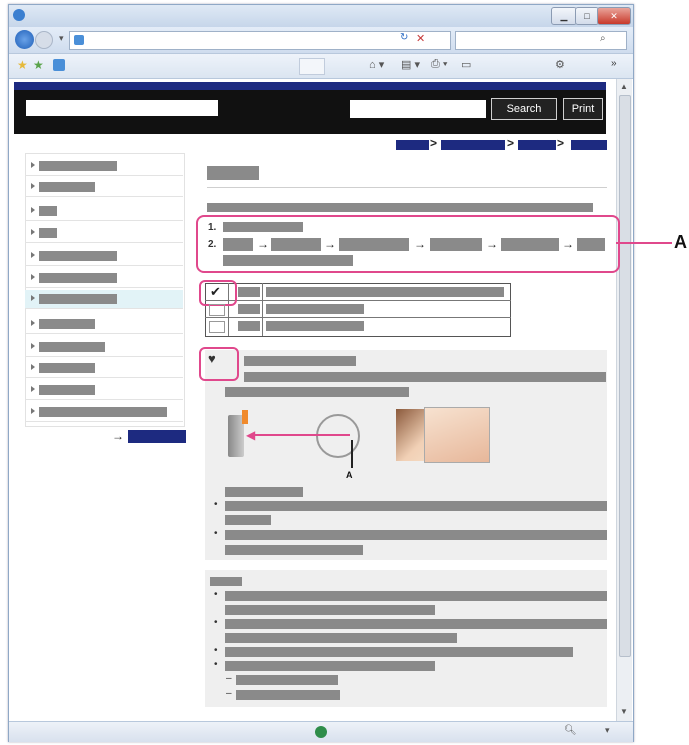 This screenshot has height=745, width=689. I want to click on tools-icon: ⚙, so click(560, 64).